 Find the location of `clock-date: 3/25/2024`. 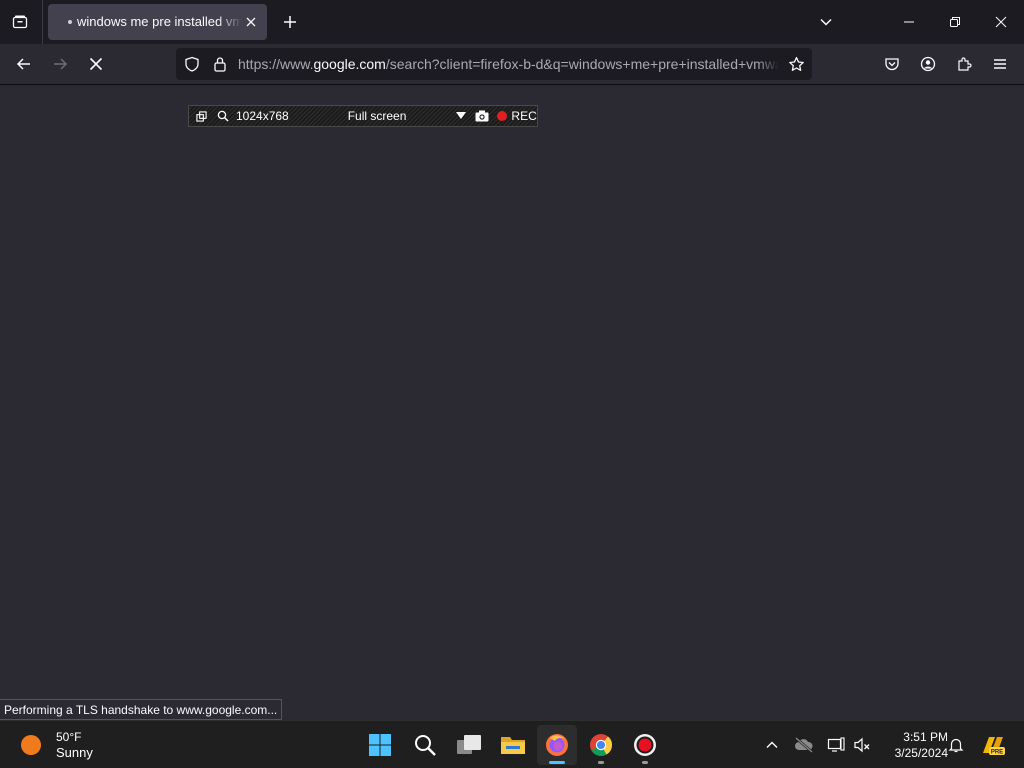

clock-date: 3/25/2024 is located at coordinates (921, 753).